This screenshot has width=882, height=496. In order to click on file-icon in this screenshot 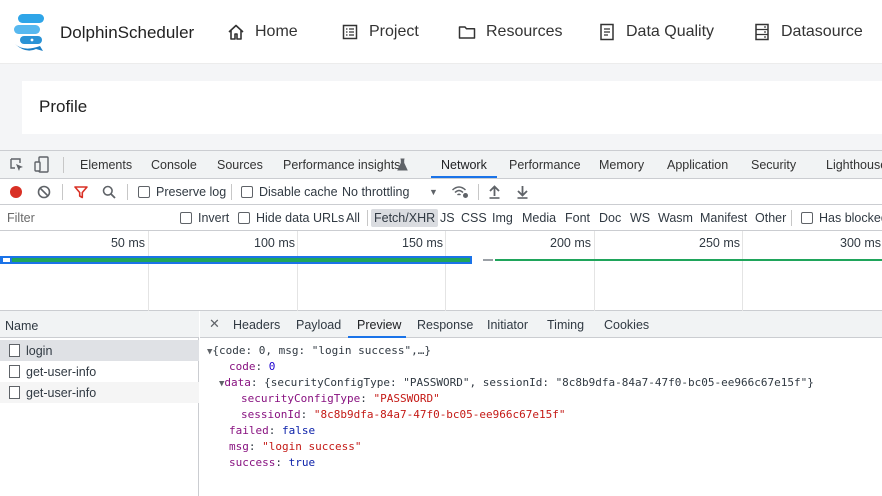, I will do `click(14, 371)`.